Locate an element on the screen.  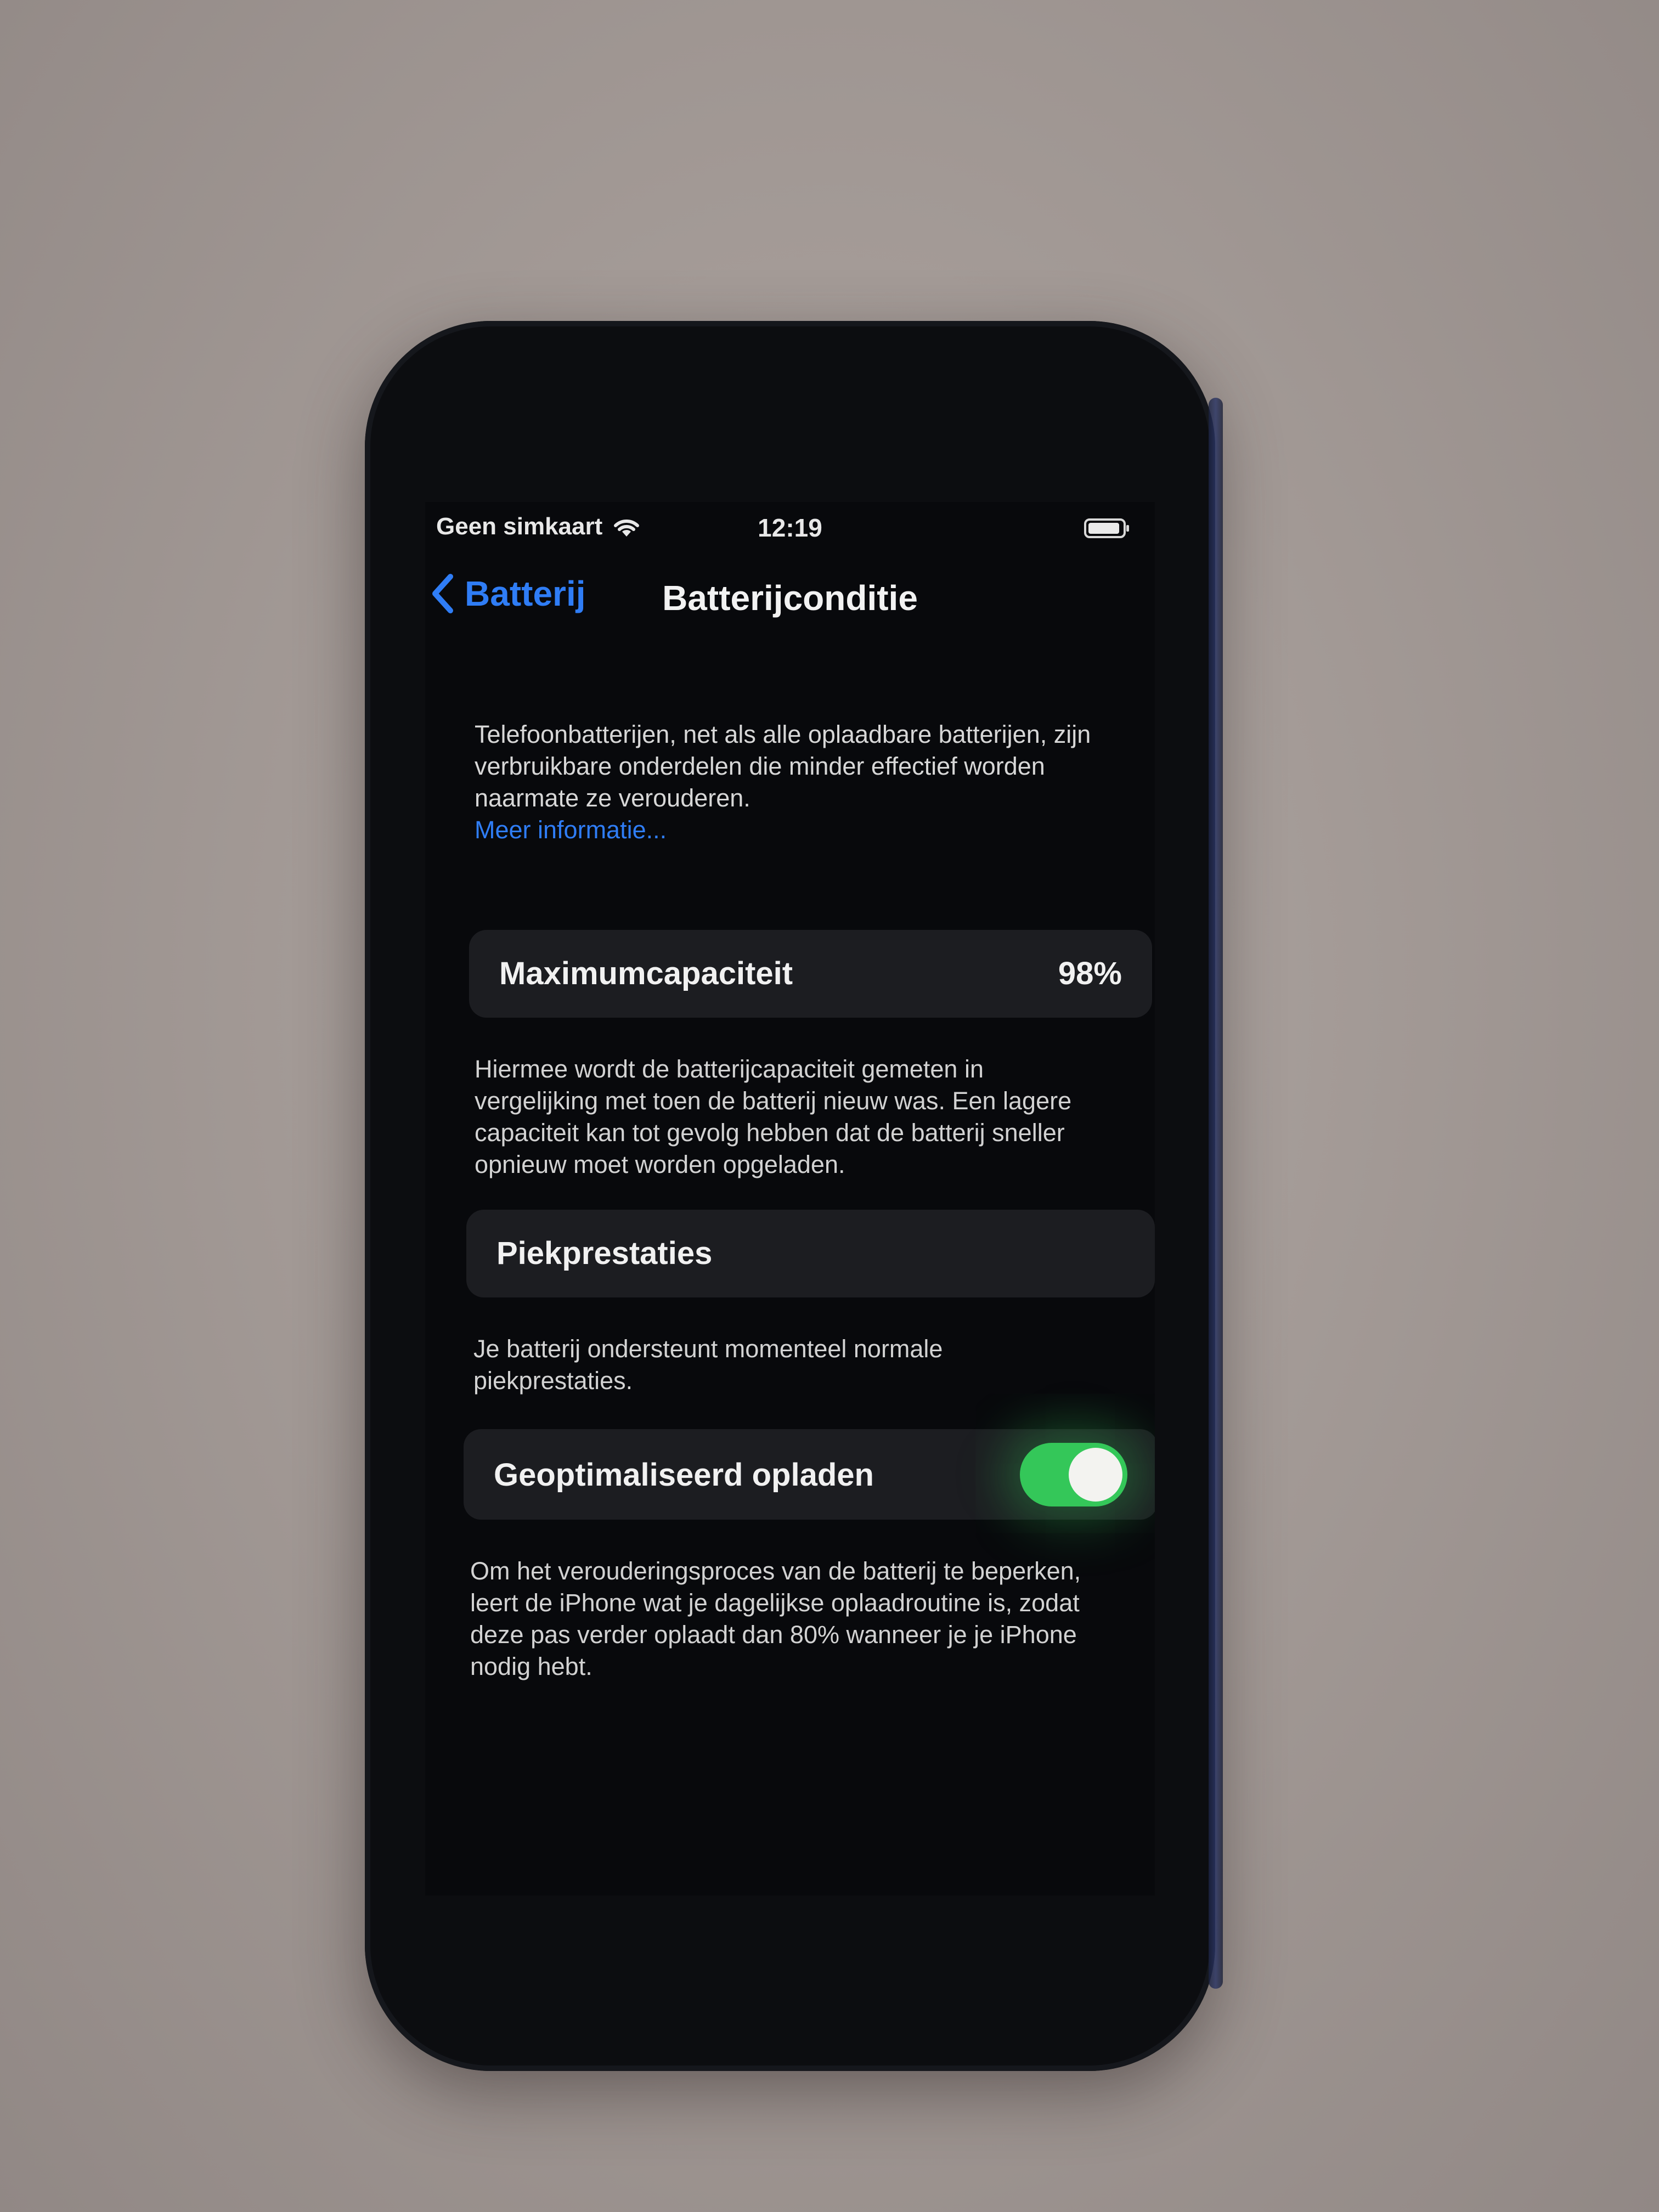
optimized-charging-label: Geoptimaliseerd opladen is located at coordinates (684, 1475).